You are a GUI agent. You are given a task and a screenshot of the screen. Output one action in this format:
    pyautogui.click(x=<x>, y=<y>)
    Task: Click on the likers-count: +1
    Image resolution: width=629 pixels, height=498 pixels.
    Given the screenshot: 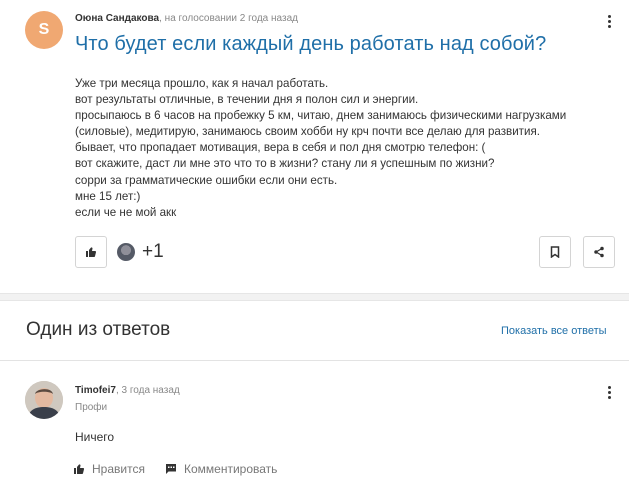 What is the action you would take?
    pyautogui.click(x=153, y=252)
    